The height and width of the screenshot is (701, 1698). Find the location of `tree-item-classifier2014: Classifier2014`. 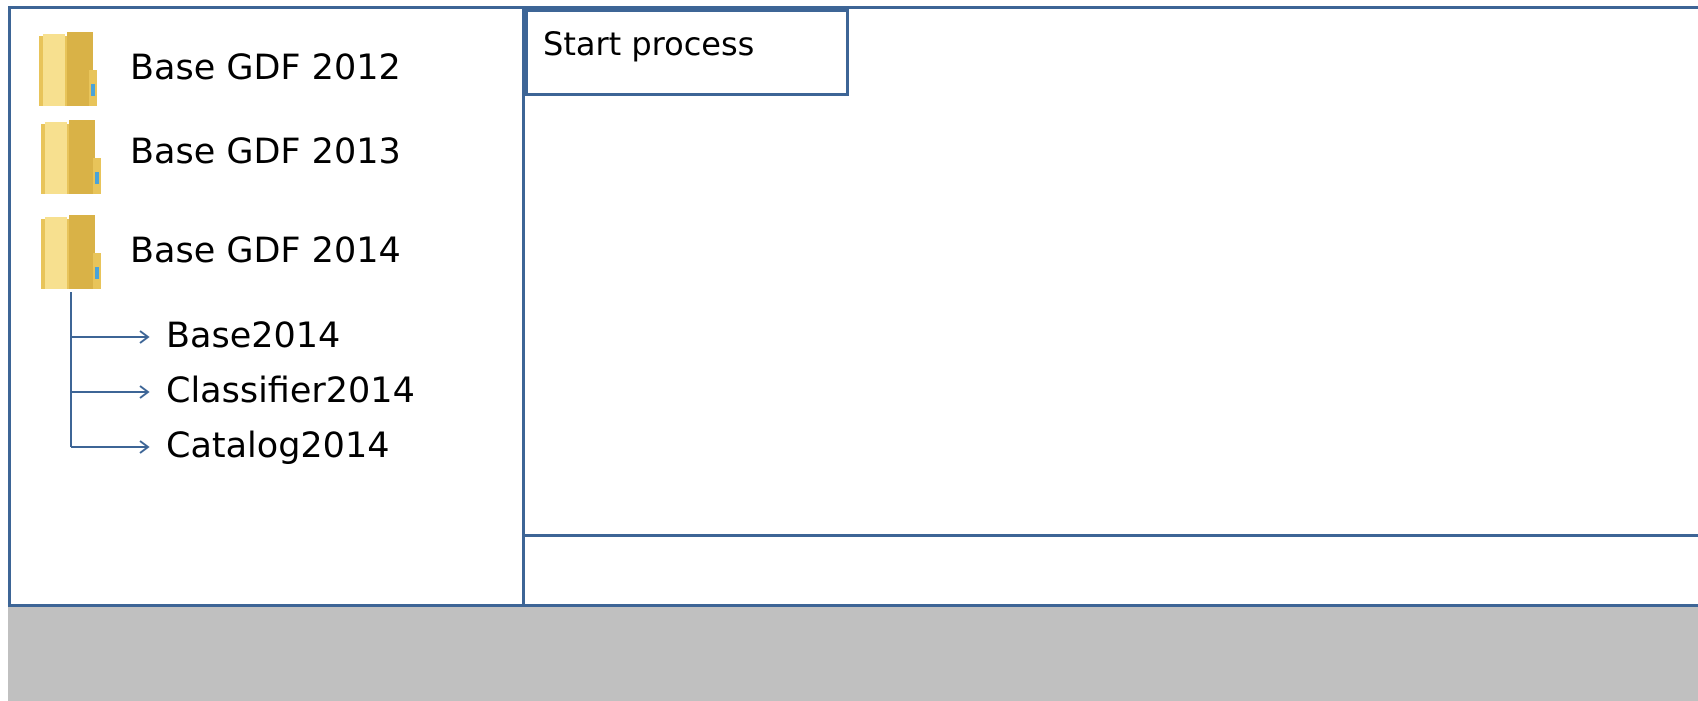

tree-item-classifier2014: Classifier2014 is located at coordinates (290, 391).